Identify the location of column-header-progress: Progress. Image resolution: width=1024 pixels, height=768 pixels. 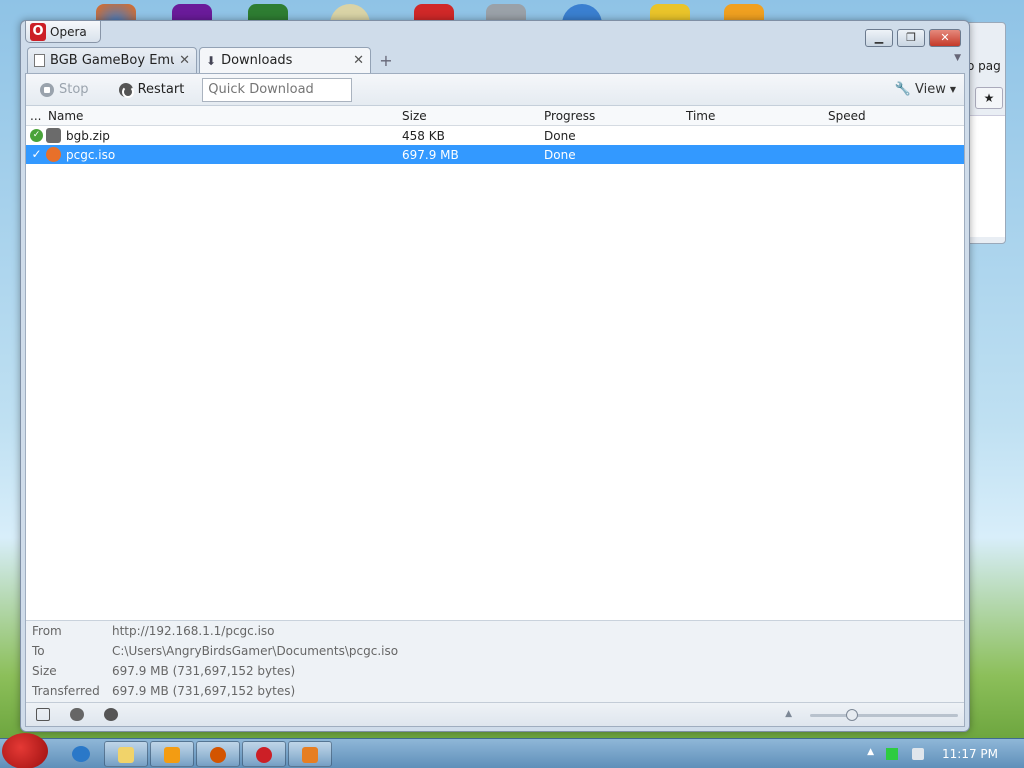
(569, 116).